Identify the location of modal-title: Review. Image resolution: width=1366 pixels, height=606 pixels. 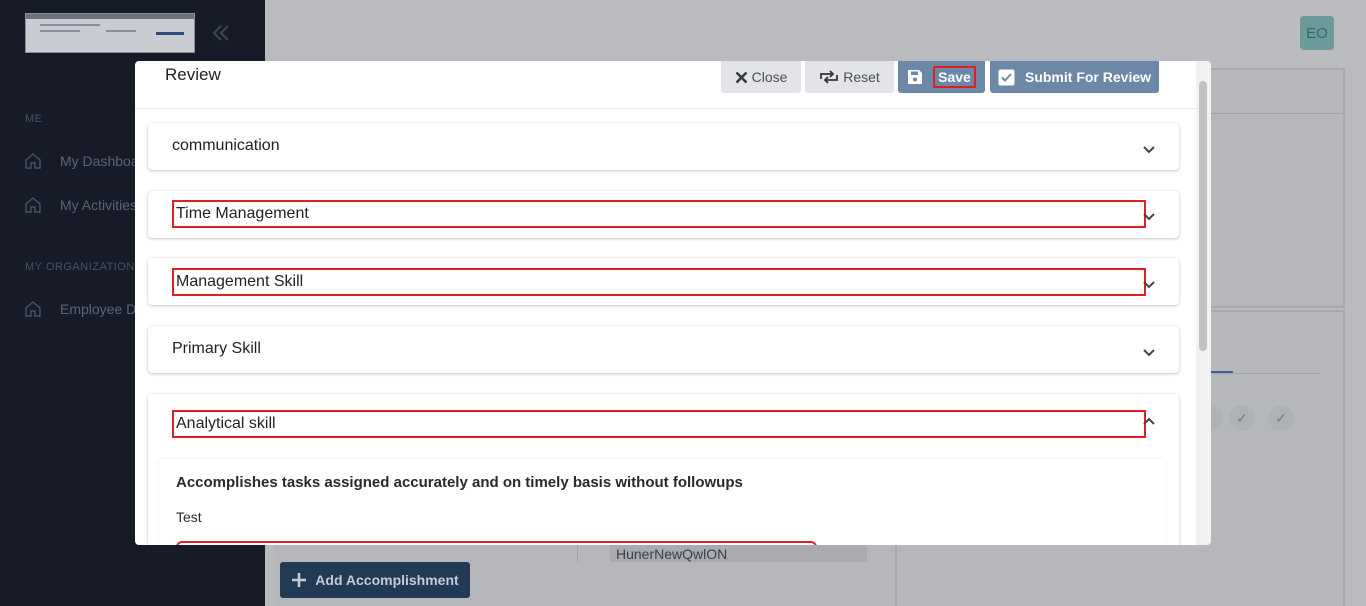
(193, 74).